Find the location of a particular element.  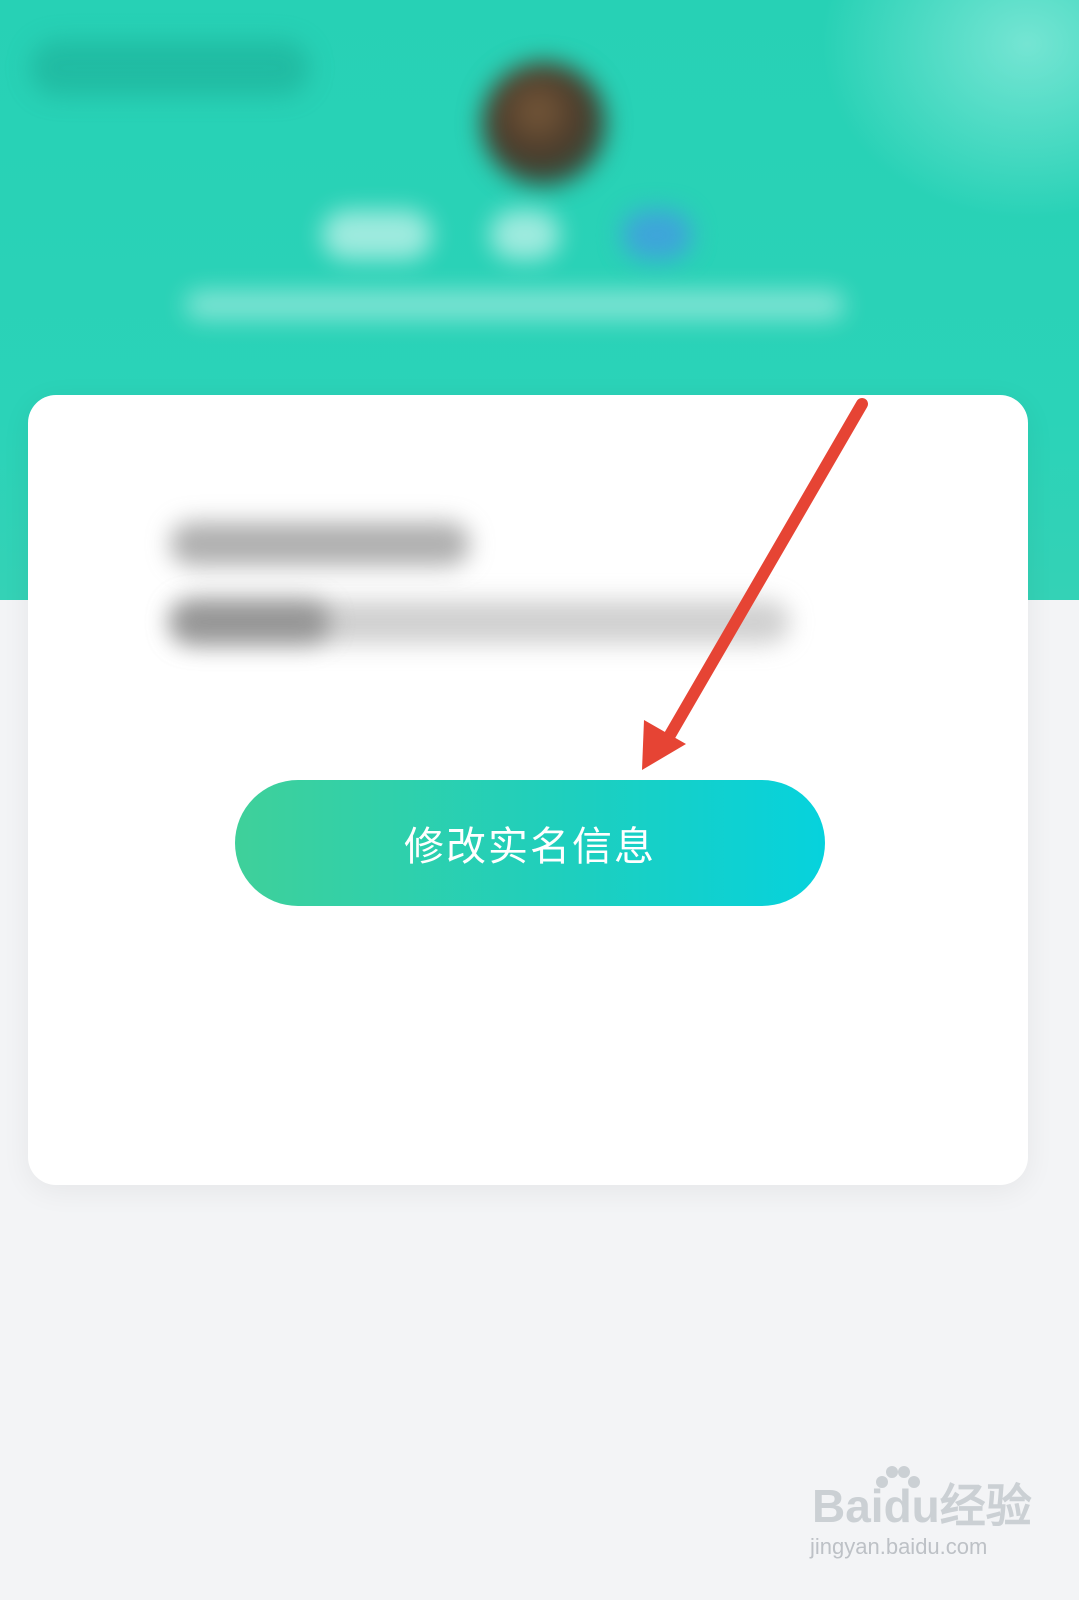

baidu-jingyan-watermark: Baidu经验 jingyan.baidu.com is located at coordinates (923, 1520).